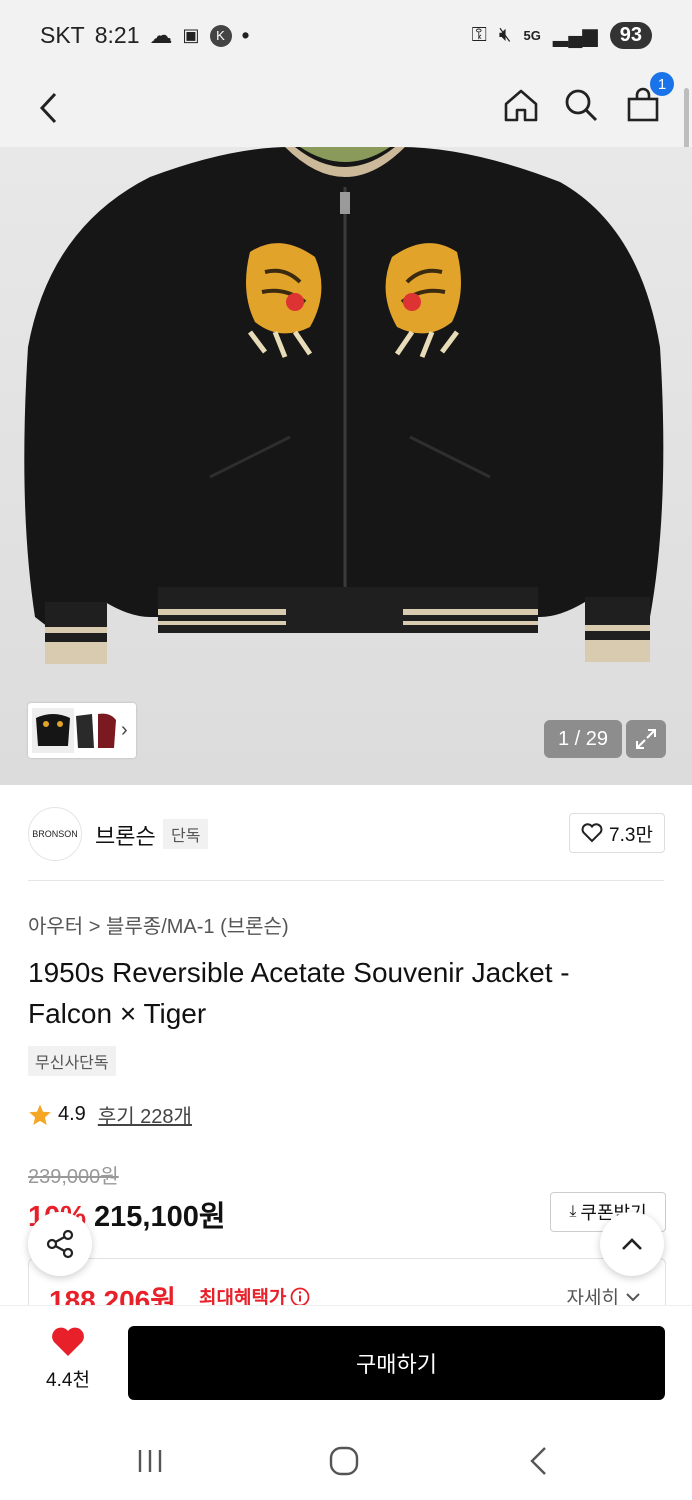 The image size is (692, 1500). What do you see at coordinates (73, 1177) in the screenshot?
I see `original-price: 239,000원` at bounding box center [73, 1177].